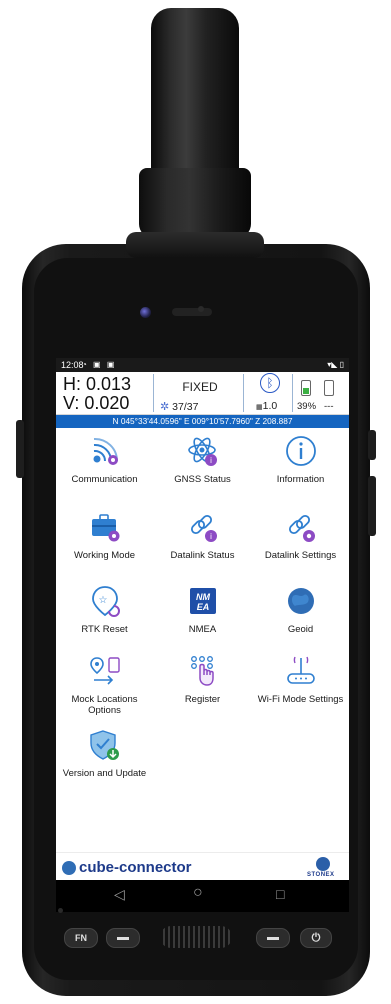 The height and width of the screenshot is (1004, 391). I want to click on correction-age-value: 1.0, so click(270, 406).